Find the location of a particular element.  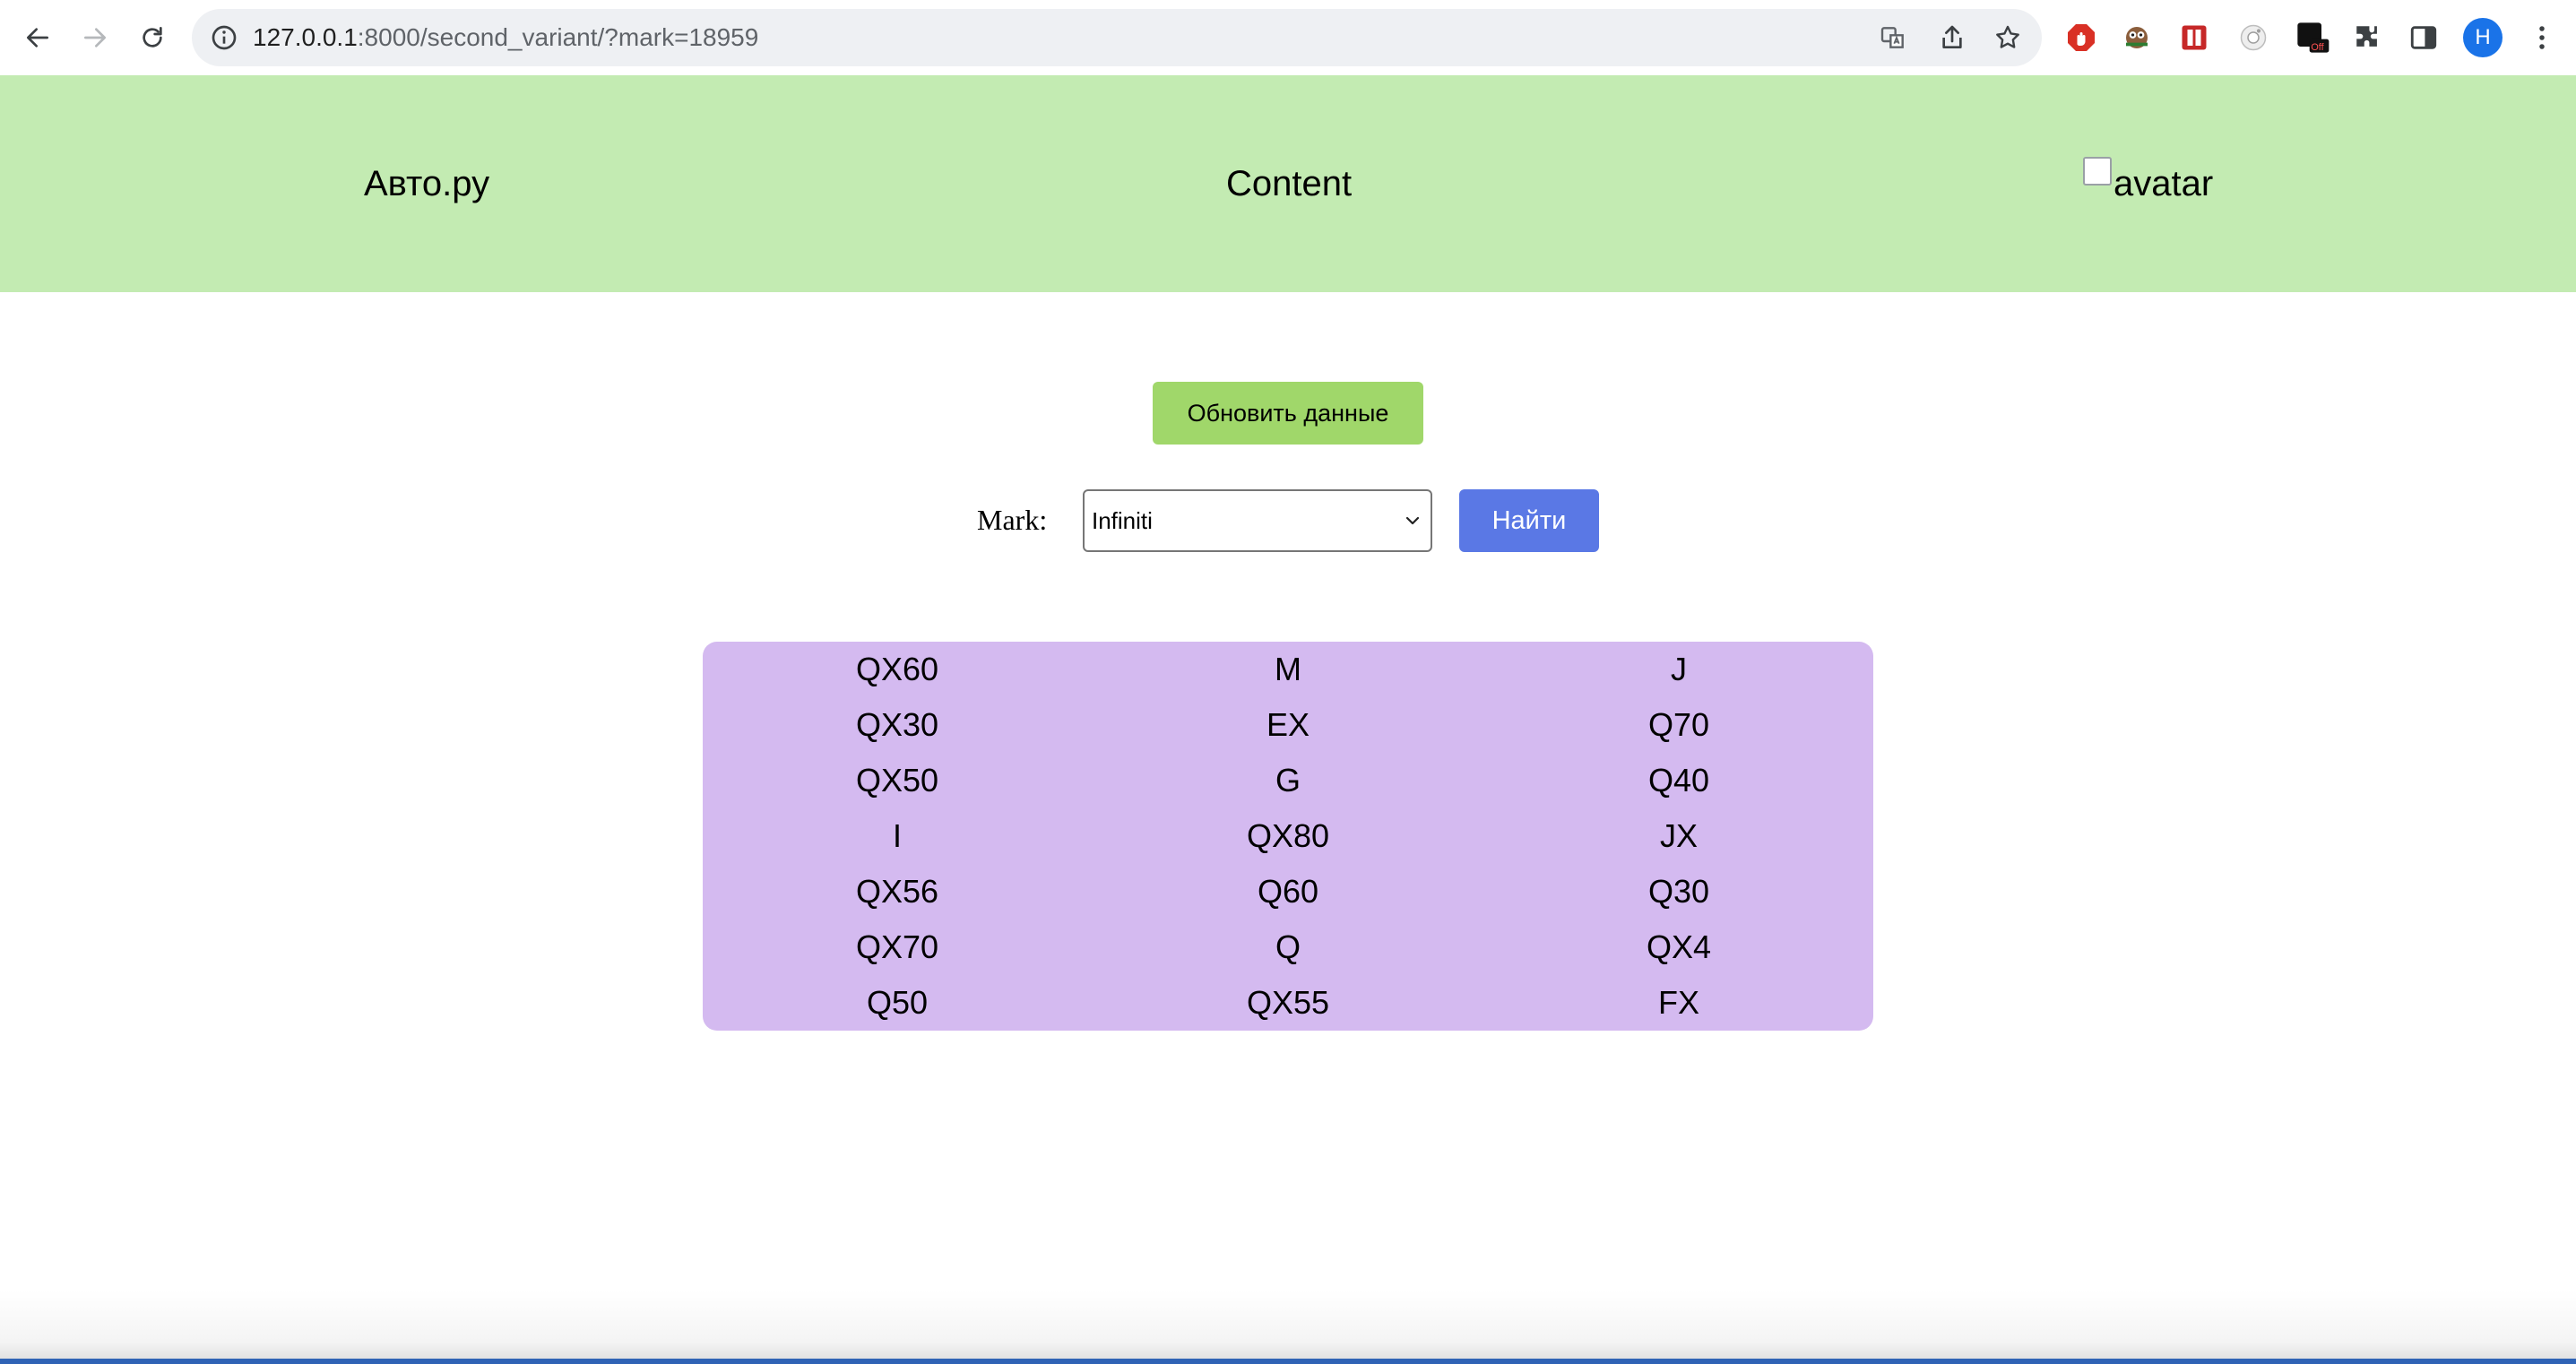

model-row: Q50 QX55 FX is located at coordinates (1288, 1003).